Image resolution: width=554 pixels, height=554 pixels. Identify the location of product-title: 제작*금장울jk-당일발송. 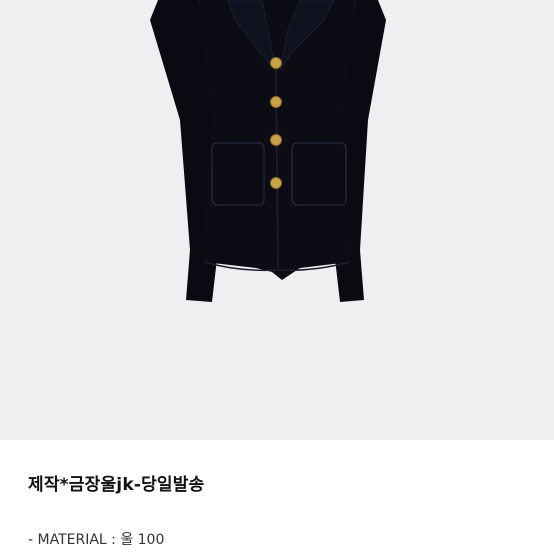
(116, 485).